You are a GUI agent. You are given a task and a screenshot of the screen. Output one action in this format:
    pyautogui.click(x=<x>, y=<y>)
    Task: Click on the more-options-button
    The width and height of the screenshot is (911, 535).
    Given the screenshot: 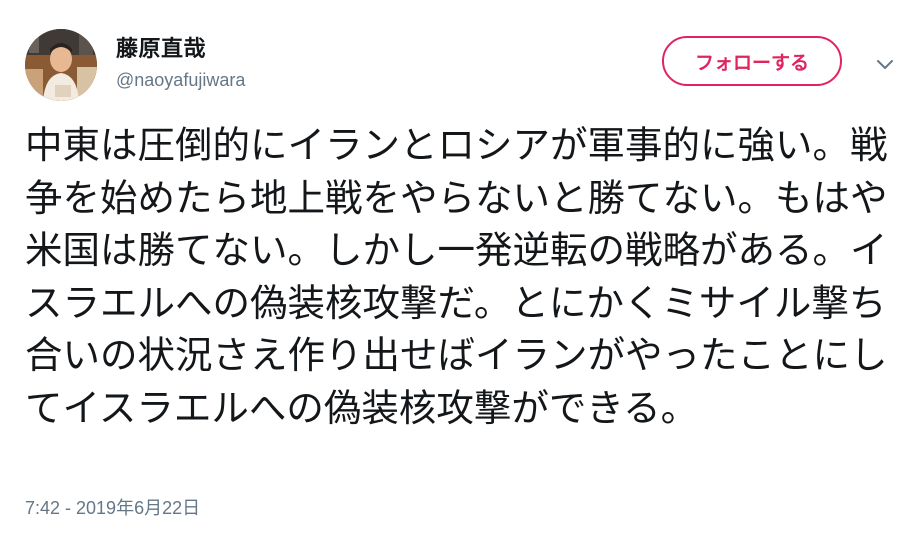 What is the action you would take?
    pyautogui.click(x=885, y=65)
    